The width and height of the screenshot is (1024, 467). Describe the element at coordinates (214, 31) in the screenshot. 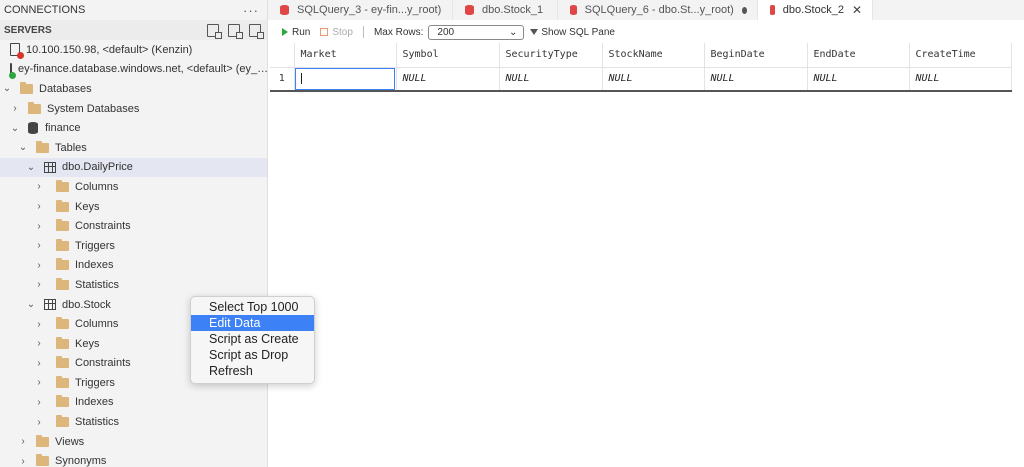

I see `new-connection-icon` at that location.